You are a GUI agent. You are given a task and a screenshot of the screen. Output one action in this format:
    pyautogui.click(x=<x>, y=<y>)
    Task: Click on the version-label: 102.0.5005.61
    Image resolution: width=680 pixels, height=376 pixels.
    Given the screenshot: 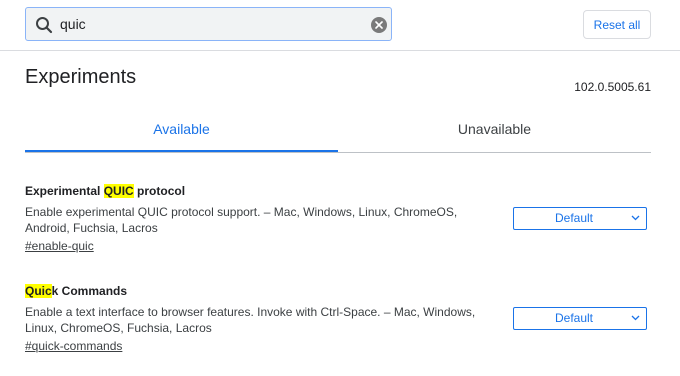 What is the action you would take?
    pyautogui.click(x=612, y=87)
    